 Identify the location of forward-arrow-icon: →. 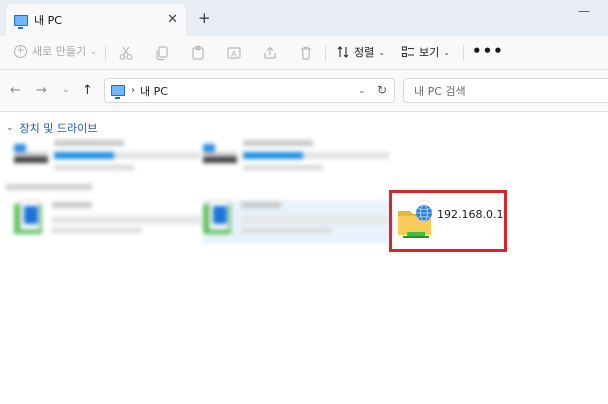
(41, 90).